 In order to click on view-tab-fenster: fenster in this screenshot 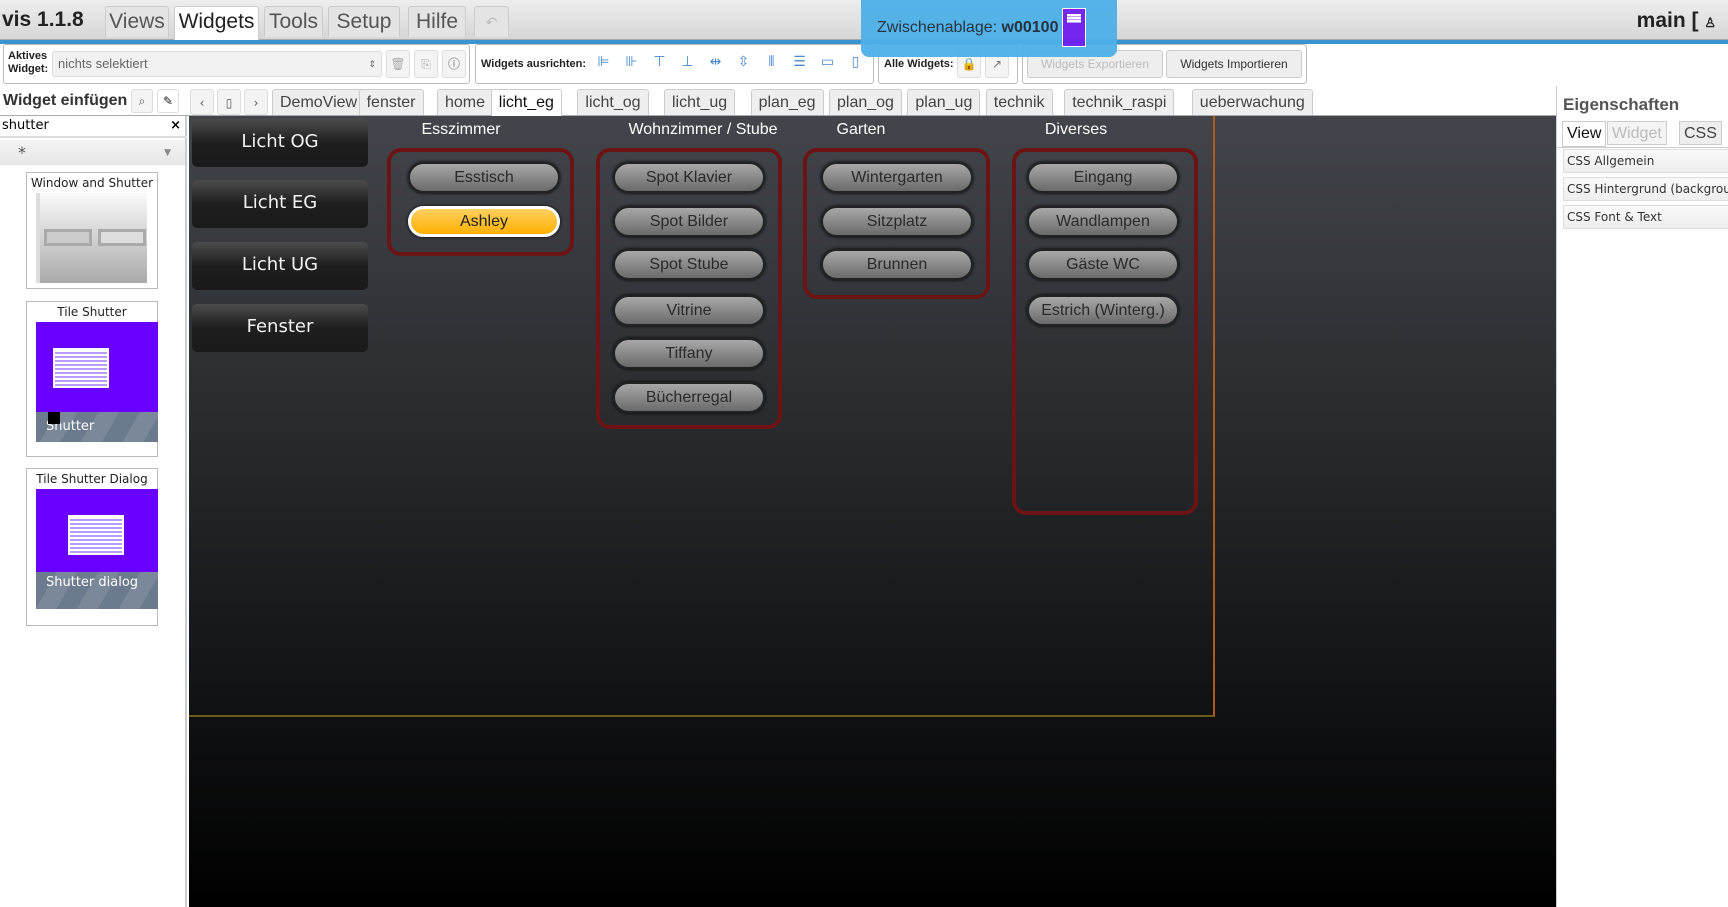, I will do `click(391, 102)`.